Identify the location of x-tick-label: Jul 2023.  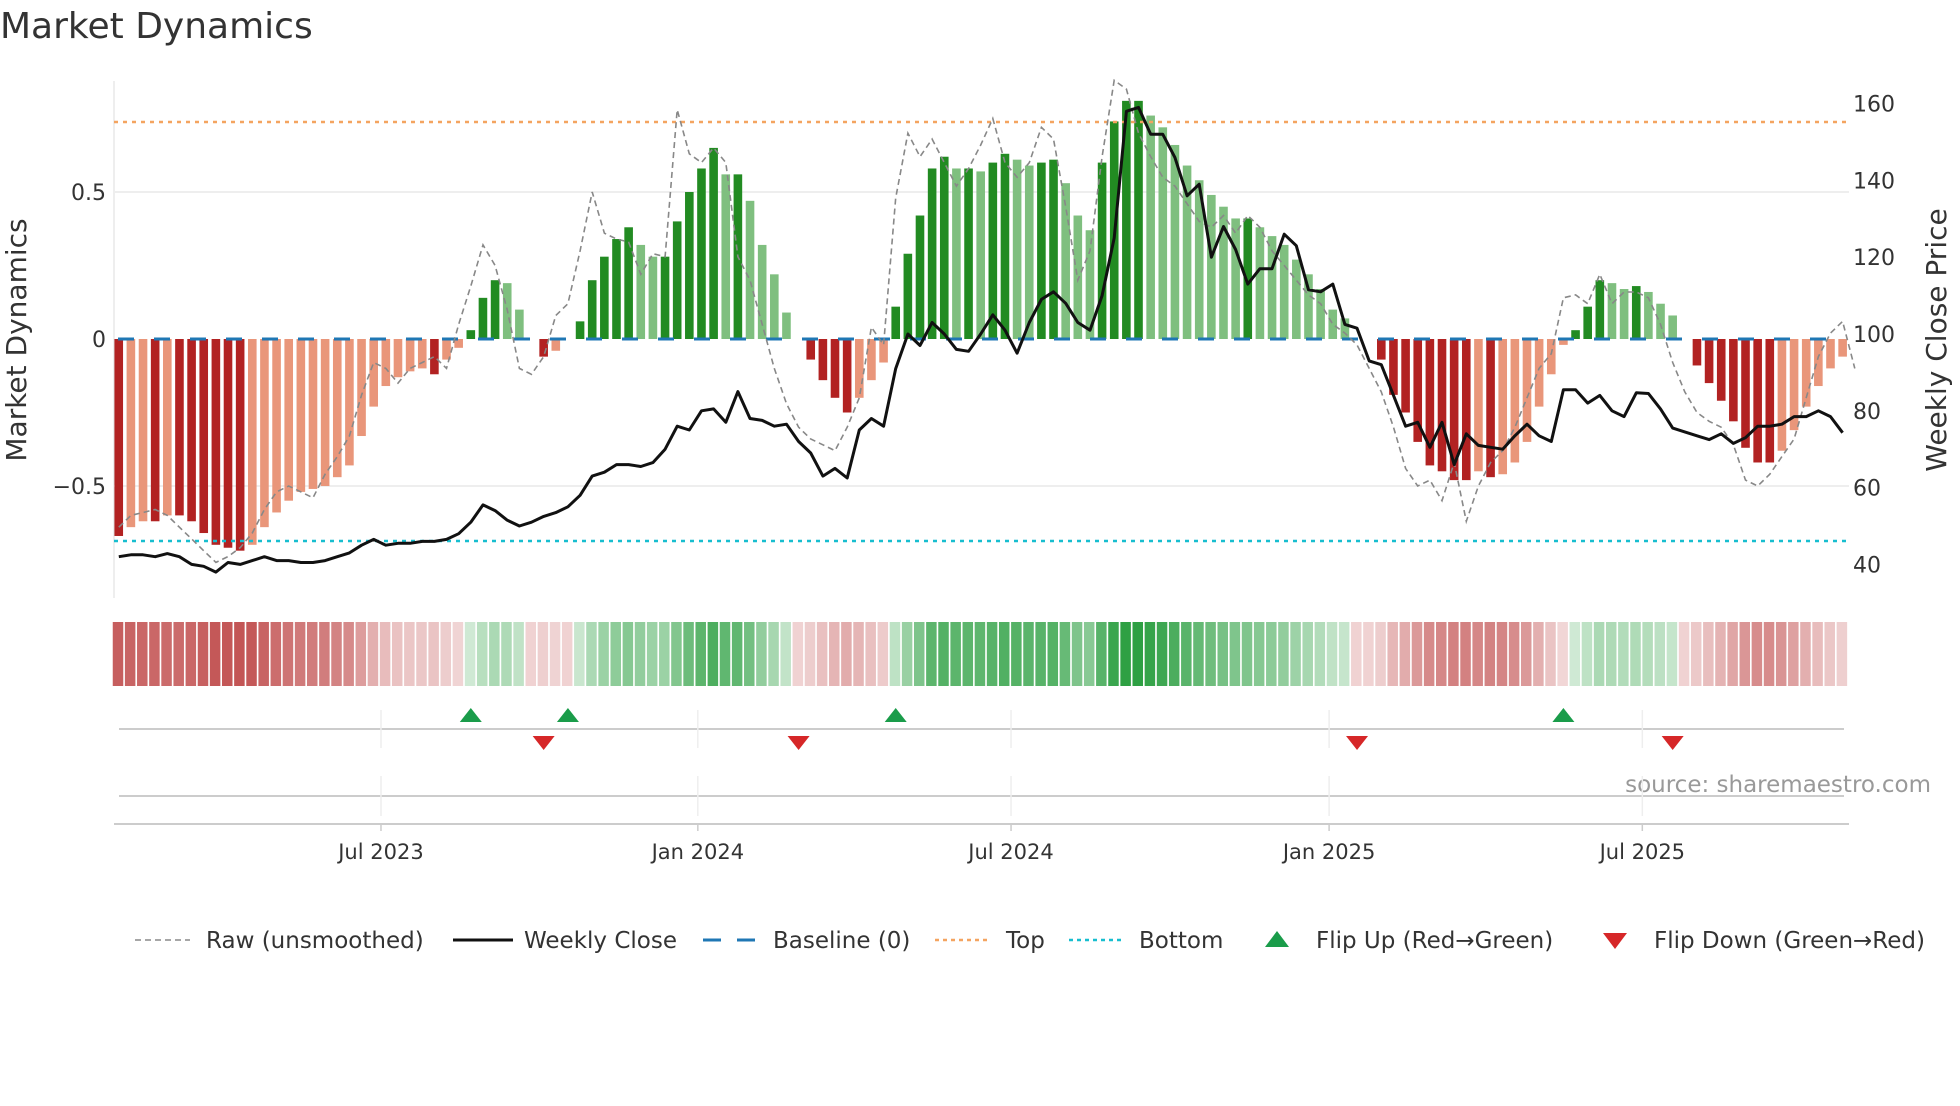
(379, 852).